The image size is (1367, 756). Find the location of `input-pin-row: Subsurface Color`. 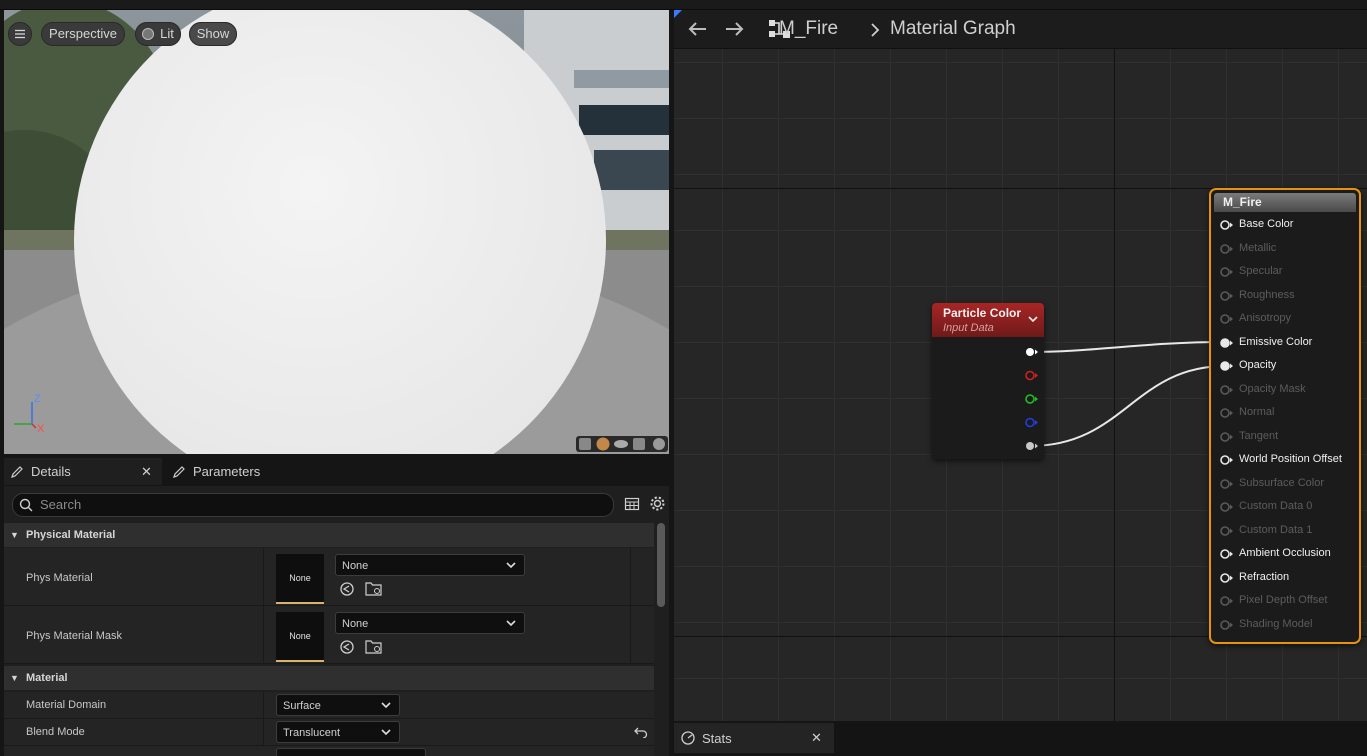

input-pin-row: Subsurface Color is located at coordinates (1284, 484).